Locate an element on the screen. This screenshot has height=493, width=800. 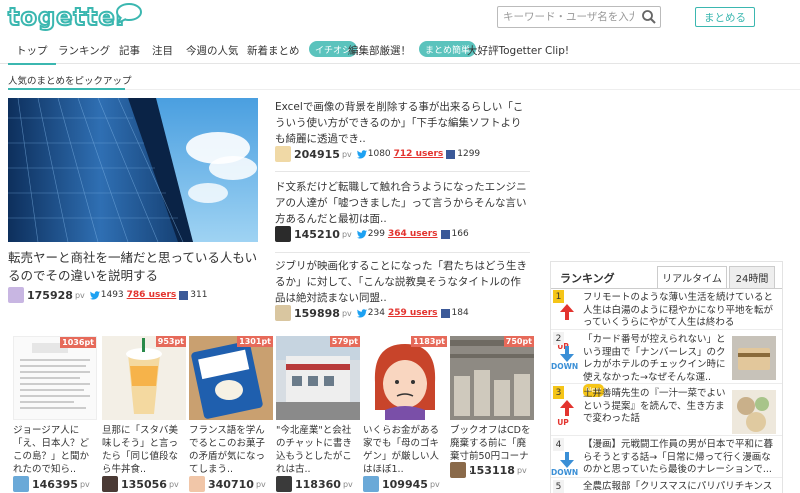
featured-meta: 175928 pv 1493 786 users 311 is located at coordinates (107, 295).